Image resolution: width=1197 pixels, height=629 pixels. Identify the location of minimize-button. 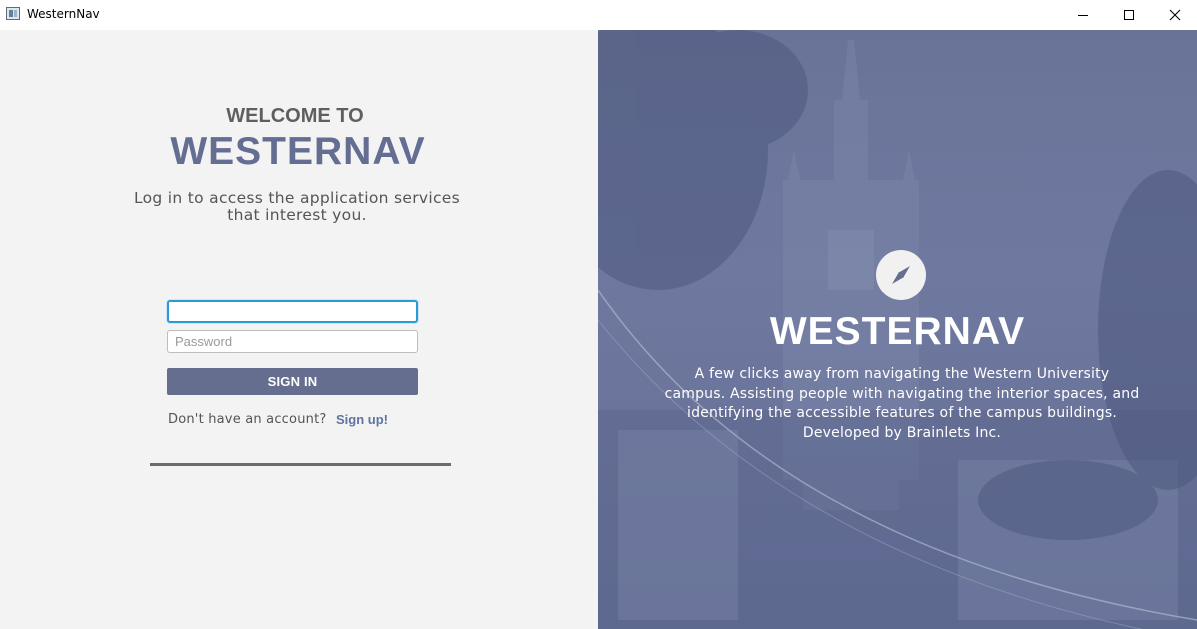
(1083, 15).